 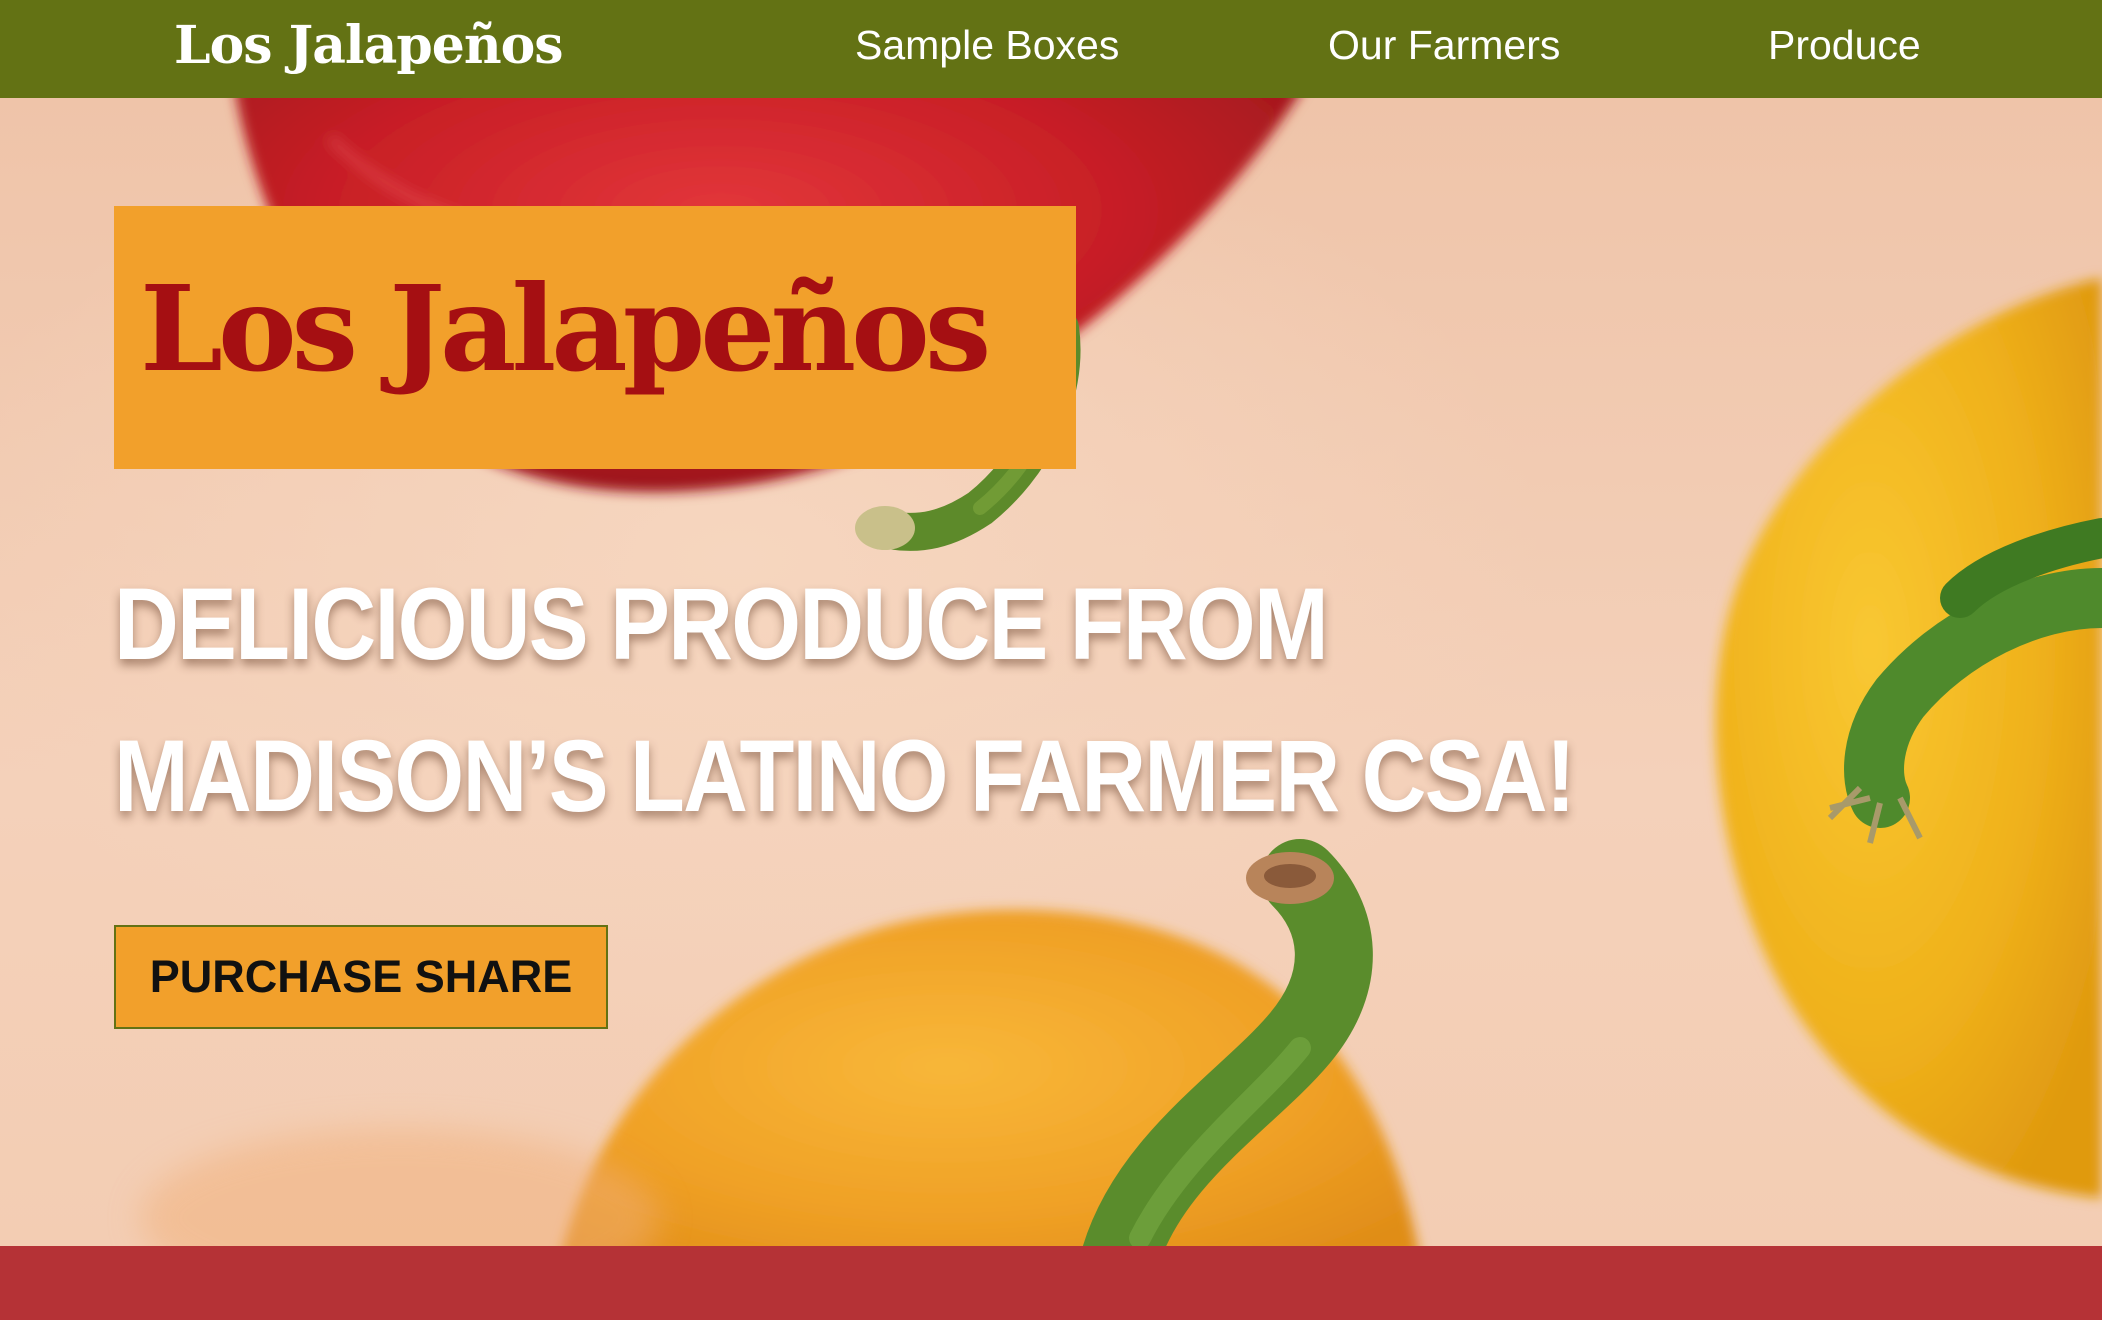 I want to click on footer-band, so click(x=1051, y=1283).